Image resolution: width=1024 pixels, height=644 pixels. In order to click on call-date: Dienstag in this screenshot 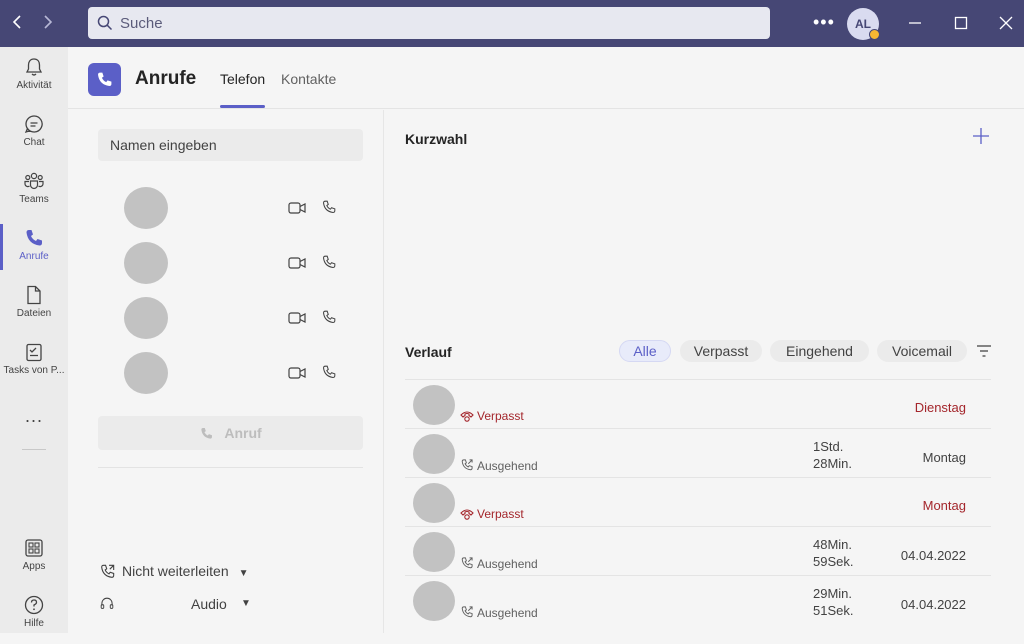, I will do `click(940, 407)`.